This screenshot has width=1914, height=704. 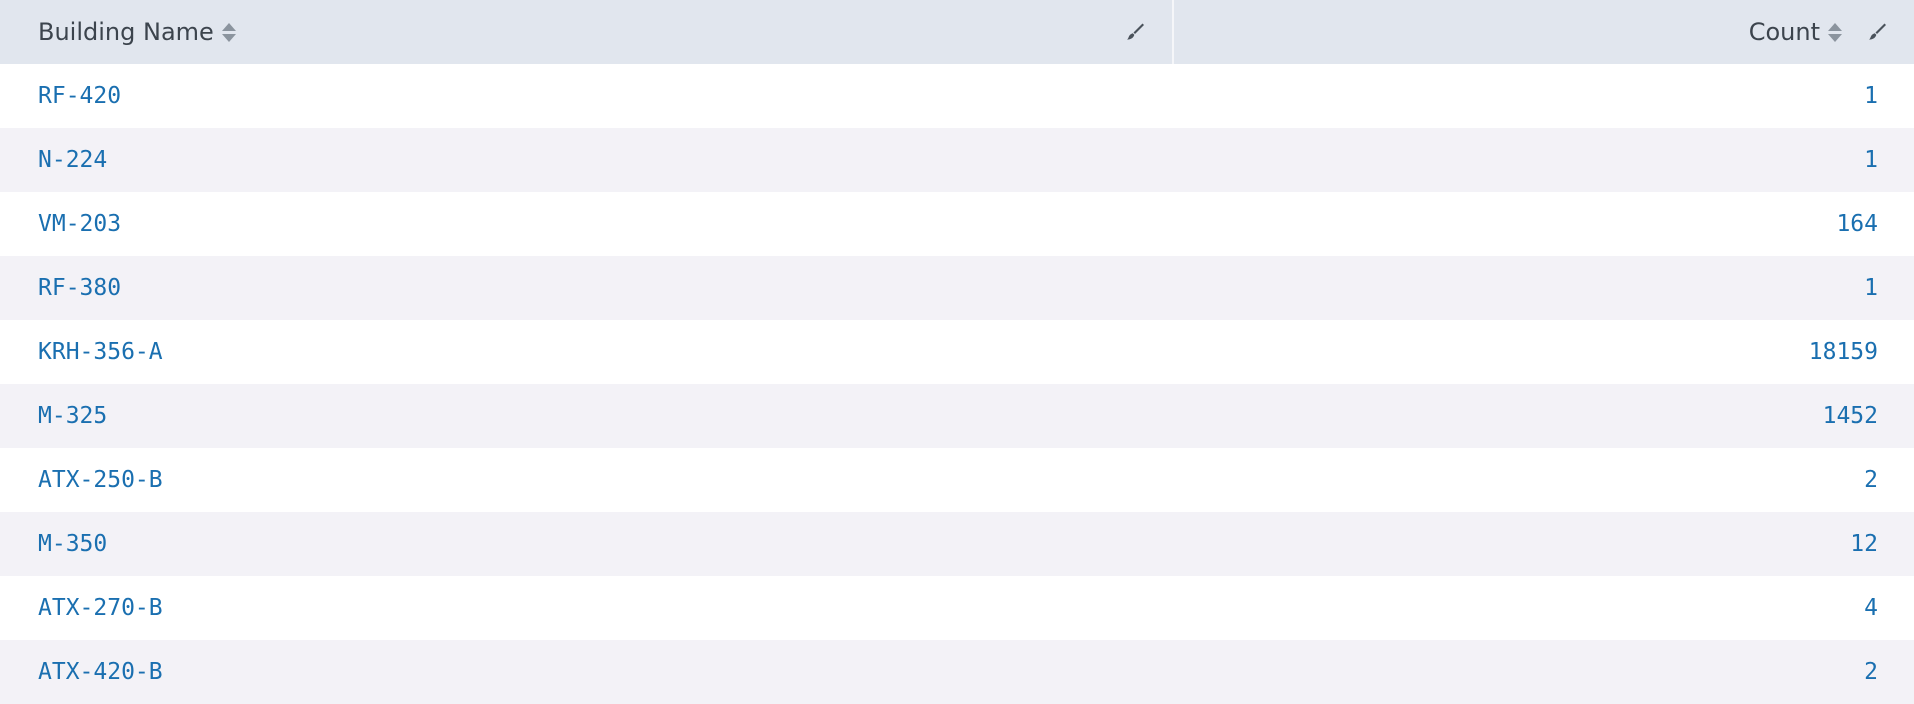 I want to click on building-name-cell: RF-420, so click(x=587, y=96).